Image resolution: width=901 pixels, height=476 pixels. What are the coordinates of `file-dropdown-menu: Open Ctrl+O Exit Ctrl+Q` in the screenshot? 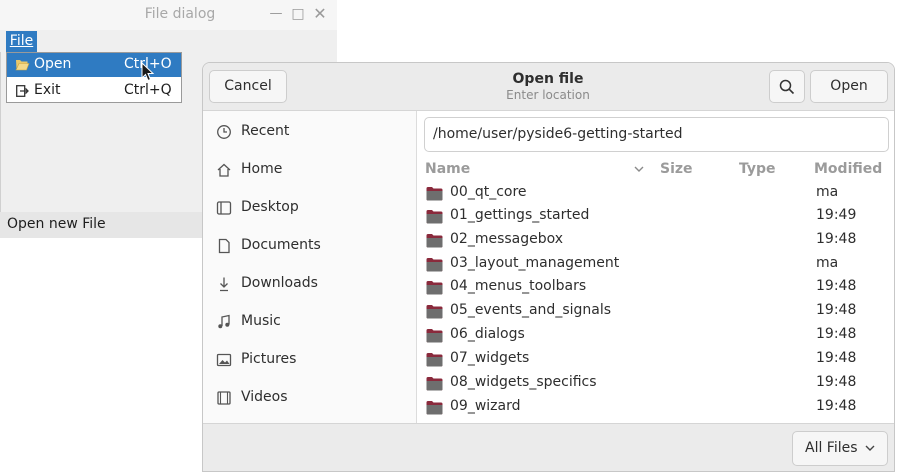 It's located at (94, 77).